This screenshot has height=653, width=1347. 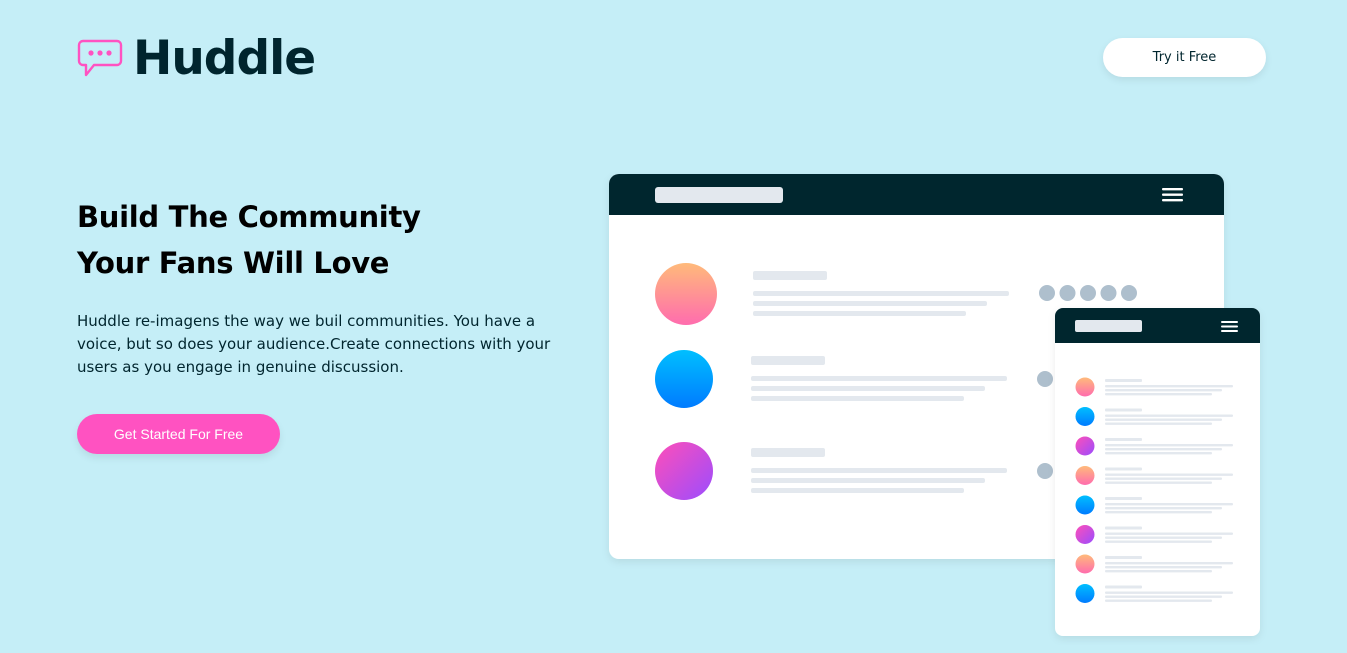 I want to click on try-free-button: Try it Free, so click(x=1184, y=57).